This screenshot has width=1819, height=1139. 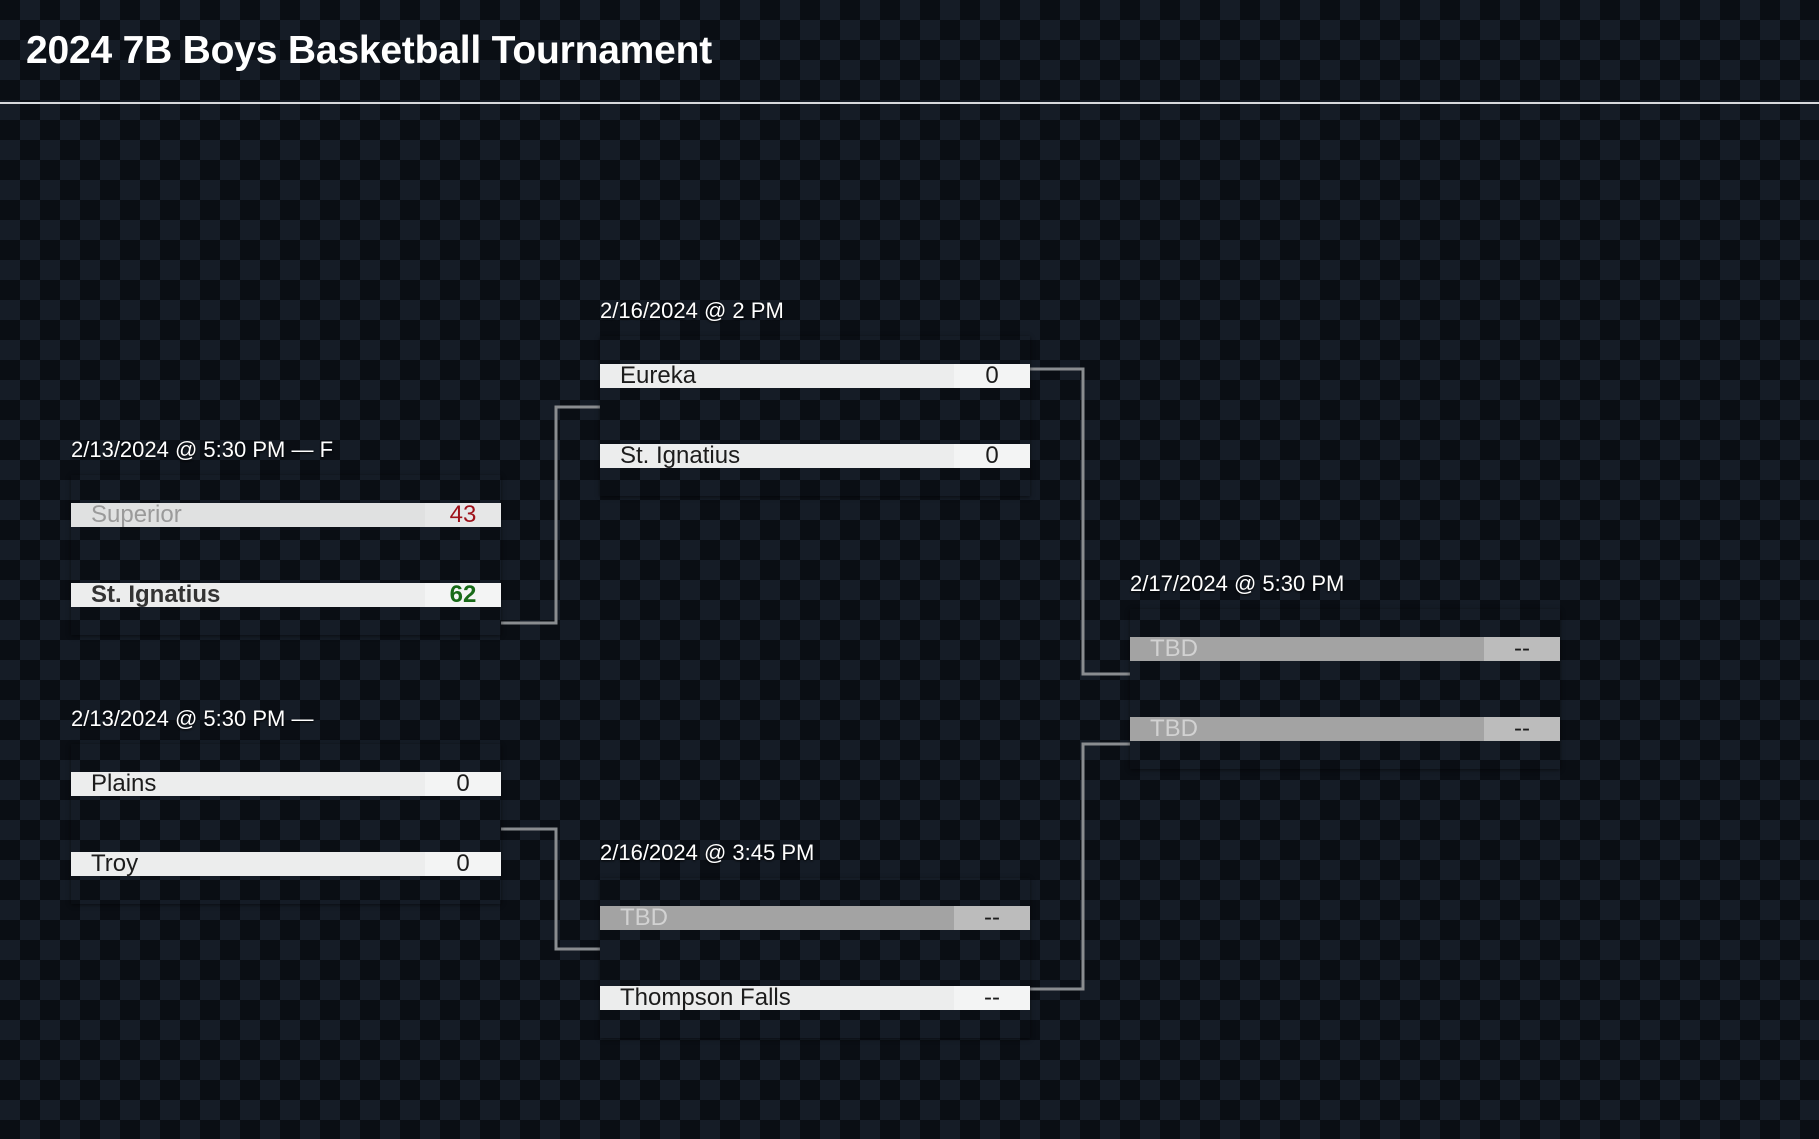 What do you see at coordinates (550, 515) in the screenshot?
I see `connector-sf1-to-qf1` at bounding box center [550, 515].